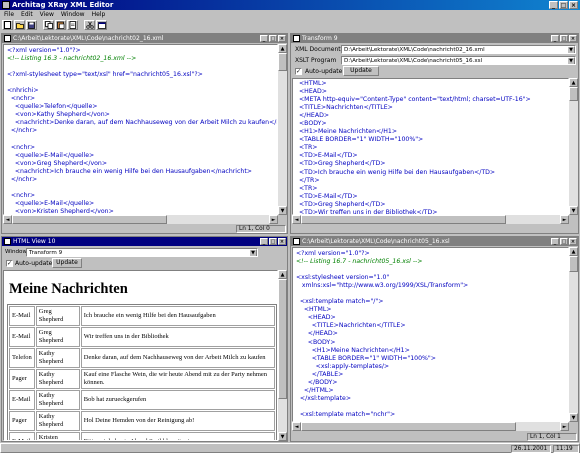  I want to click on menu-help: Help, so click(99, 14).